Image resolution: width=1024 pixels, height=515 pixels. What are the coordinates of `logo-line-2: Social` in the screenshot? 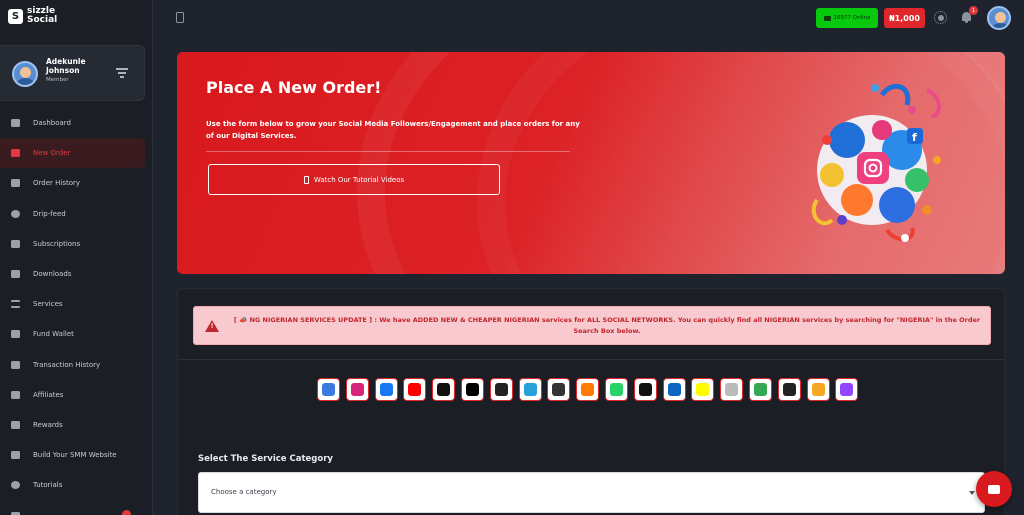 It's located at (42, 20).